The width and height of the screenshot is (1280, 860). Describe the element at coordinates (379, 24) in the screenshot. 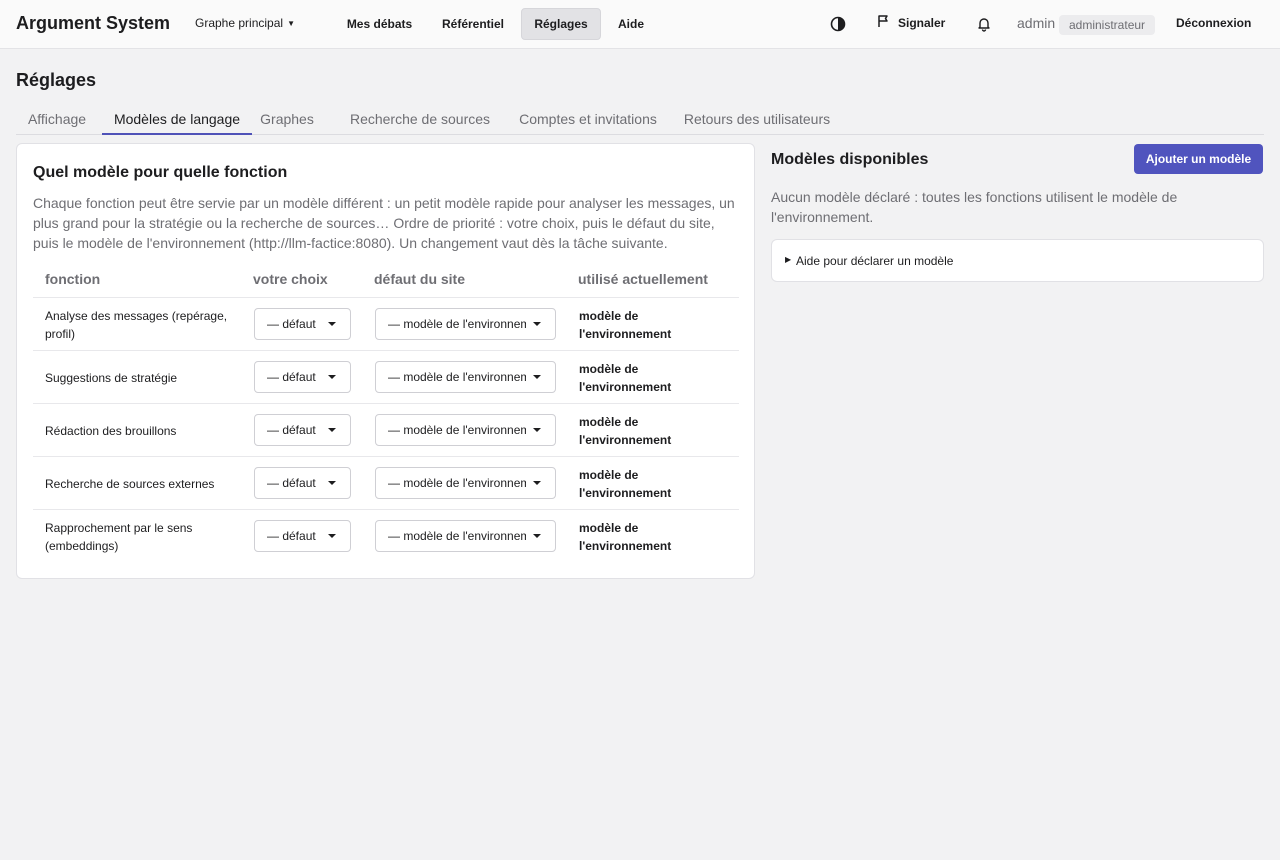

I see `nav-my-debates: Mes débats` at that location.